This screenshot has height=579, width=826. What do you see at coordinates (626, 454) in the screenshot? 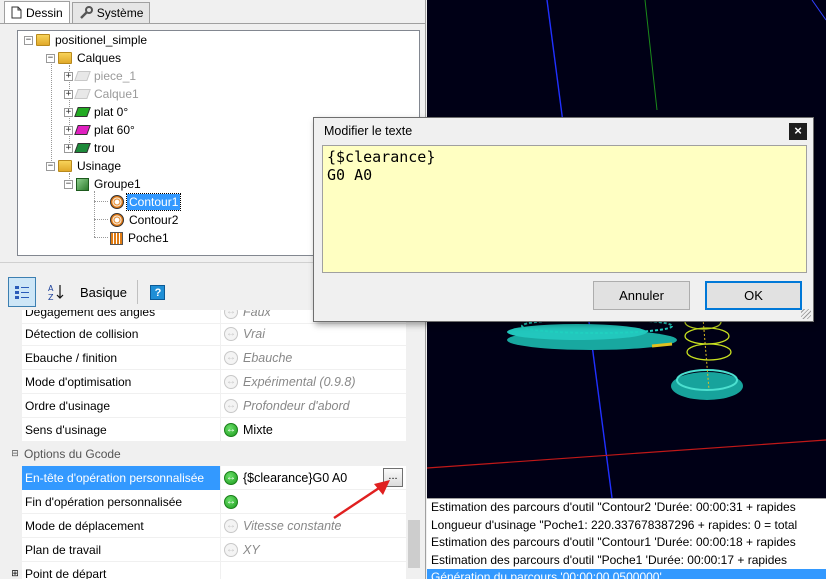
I see `axis-line-red` at bounding box center [626, 454].